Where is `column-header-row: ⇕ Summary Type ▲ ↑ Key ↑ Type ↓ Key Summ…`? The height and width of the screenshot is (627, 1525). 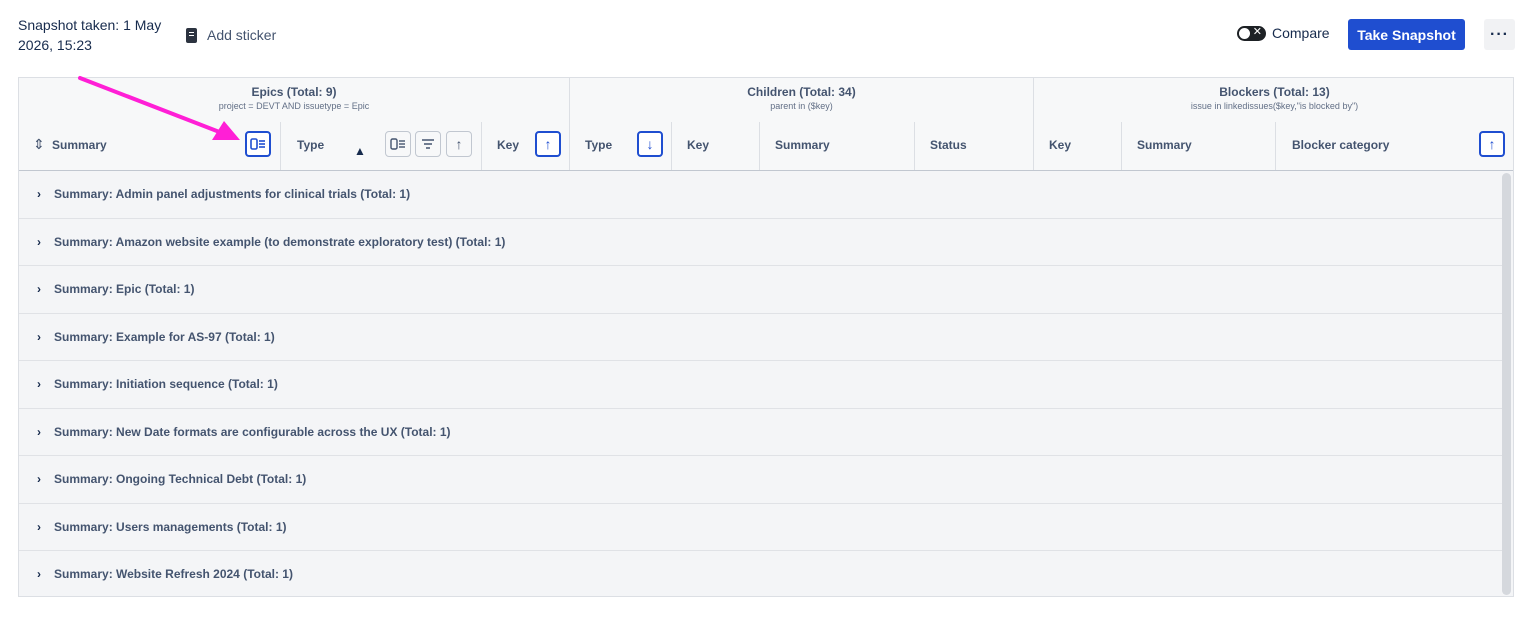 column-header-row: ⇕ Summary Type ▲ ↑ Key ↑ Type ↓ Key Summ… is located at coordinates (766, 146).